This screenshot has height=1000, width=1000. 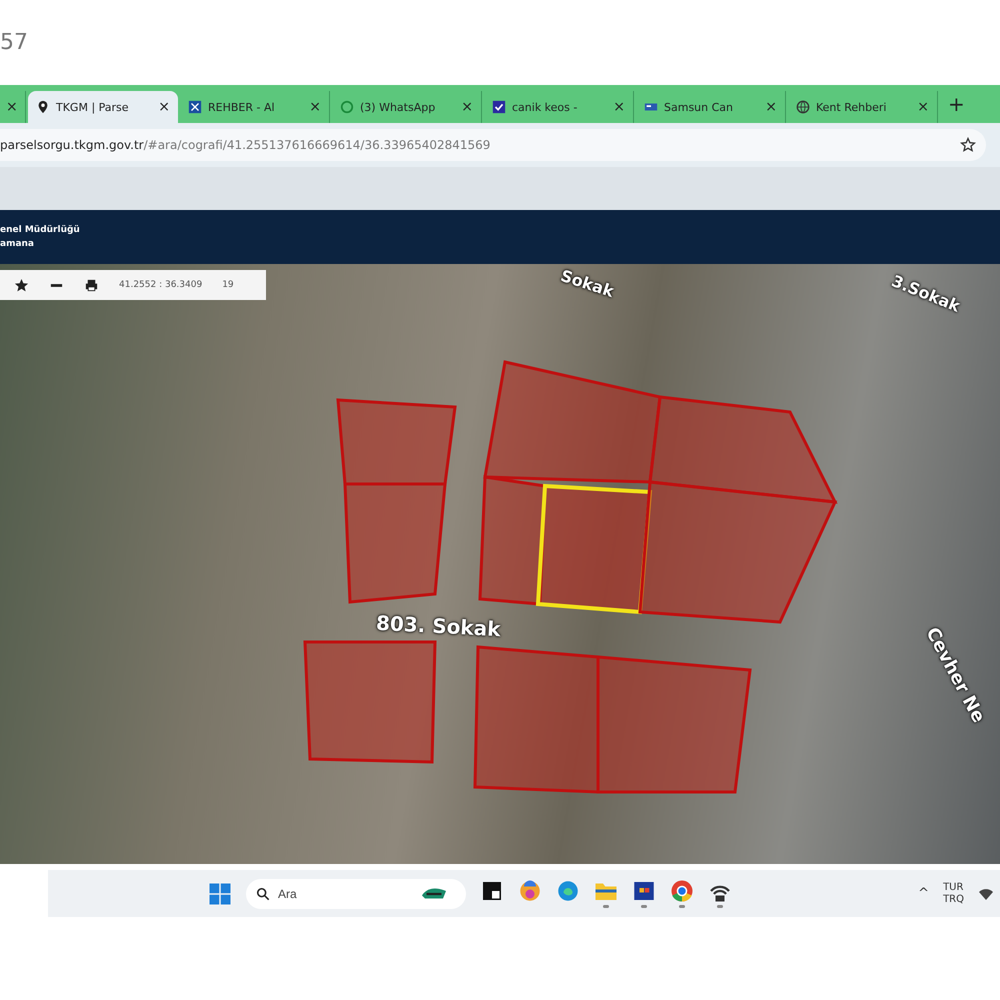 What do you see at coordinates (21, 285) in the screenshot?
I see `star-icon` at bounding box center [21, 285].